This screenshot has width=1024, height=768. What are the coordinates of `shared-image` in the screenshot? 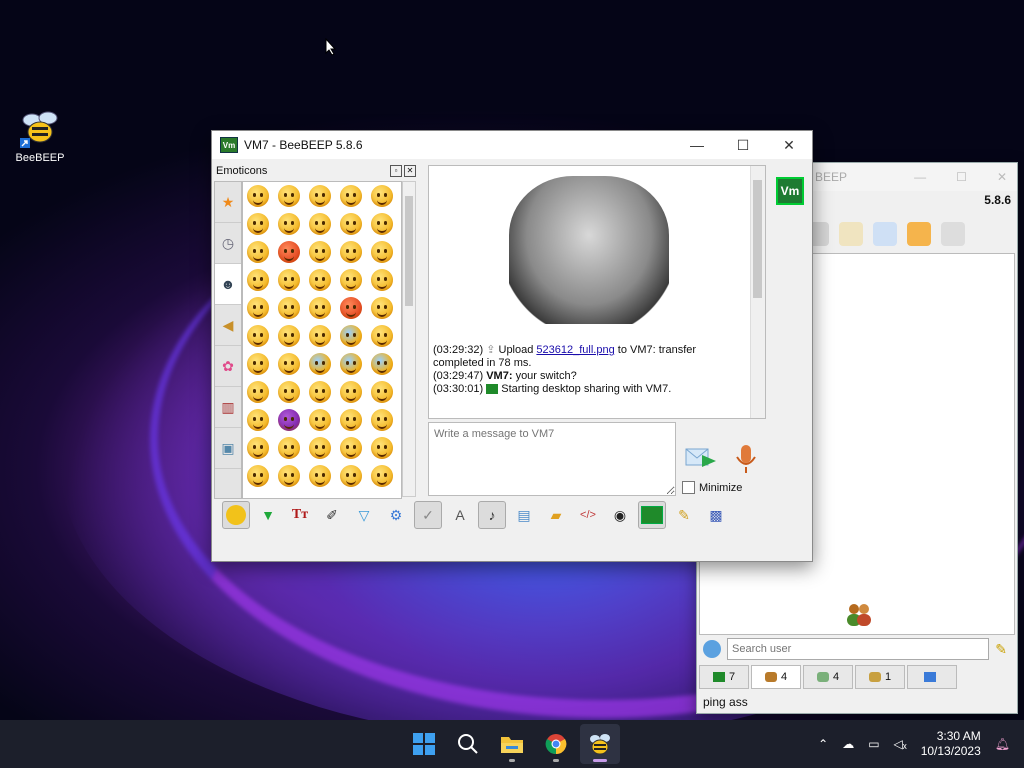 It's located at (589, 250).